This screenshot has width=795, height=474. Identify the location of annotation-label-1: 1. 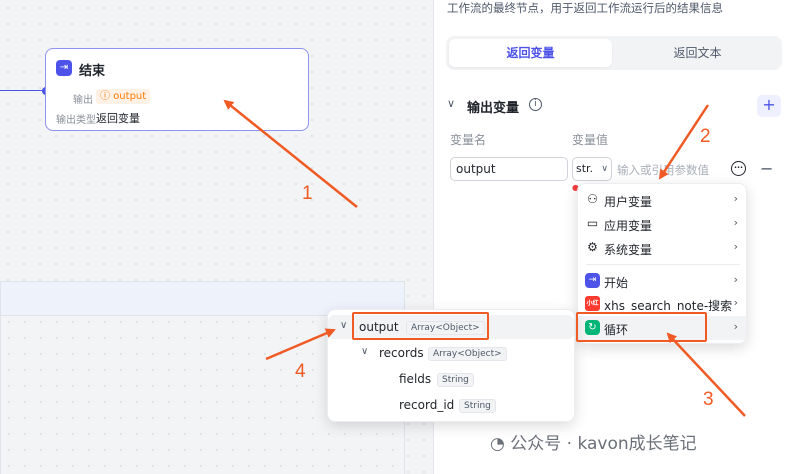
(307, 193).